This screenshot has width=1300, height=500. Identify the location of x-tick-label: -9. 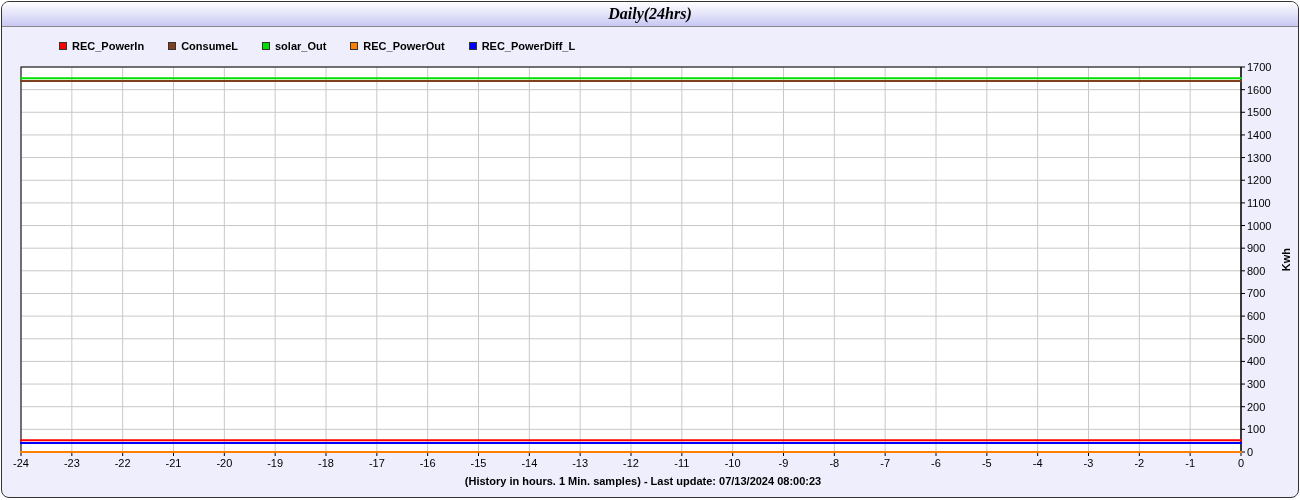
(783, 463).